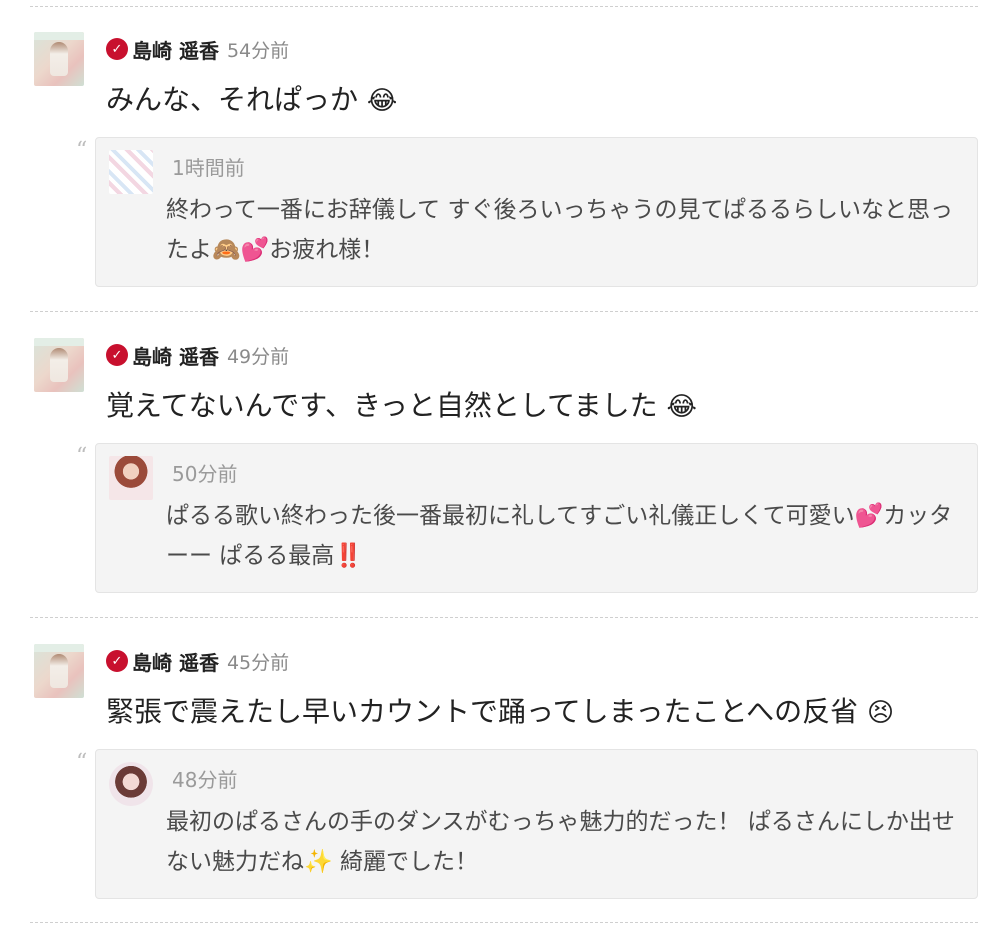 This screenshot has height=928, width=1008. What do you see at coordinates (204, 778) in the screenshot?
I see `reply-time: 48分前` at bounding box center [204, 778].